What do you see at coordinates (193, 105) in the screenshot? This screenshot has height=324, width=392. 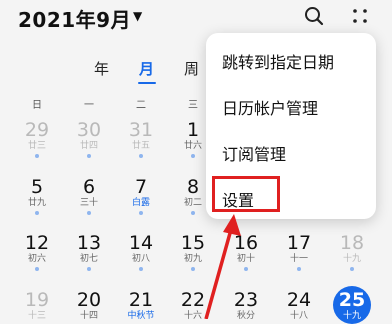 I see `weekday-wed: 三` at bounding box center [193, 105].